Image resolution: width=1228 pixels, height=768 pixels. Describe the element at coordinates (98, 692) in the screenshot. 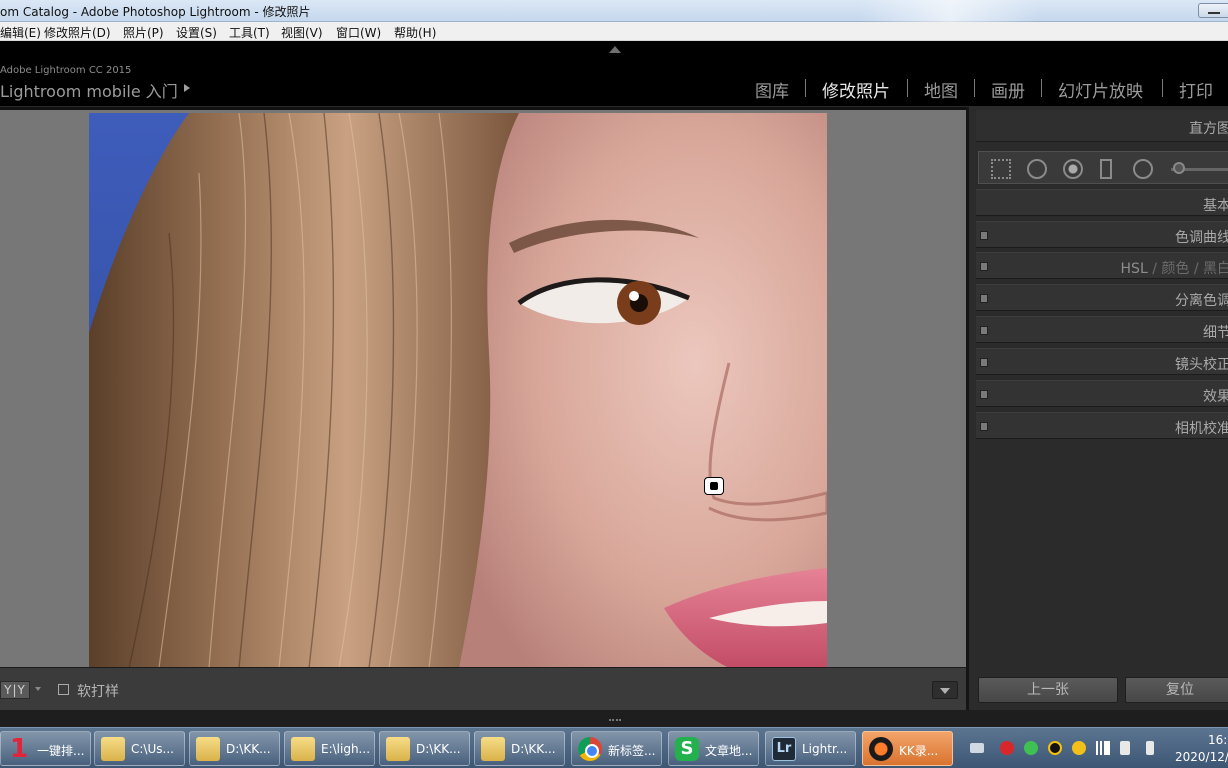

I see `soft-proof-label: 软打样` at that location.